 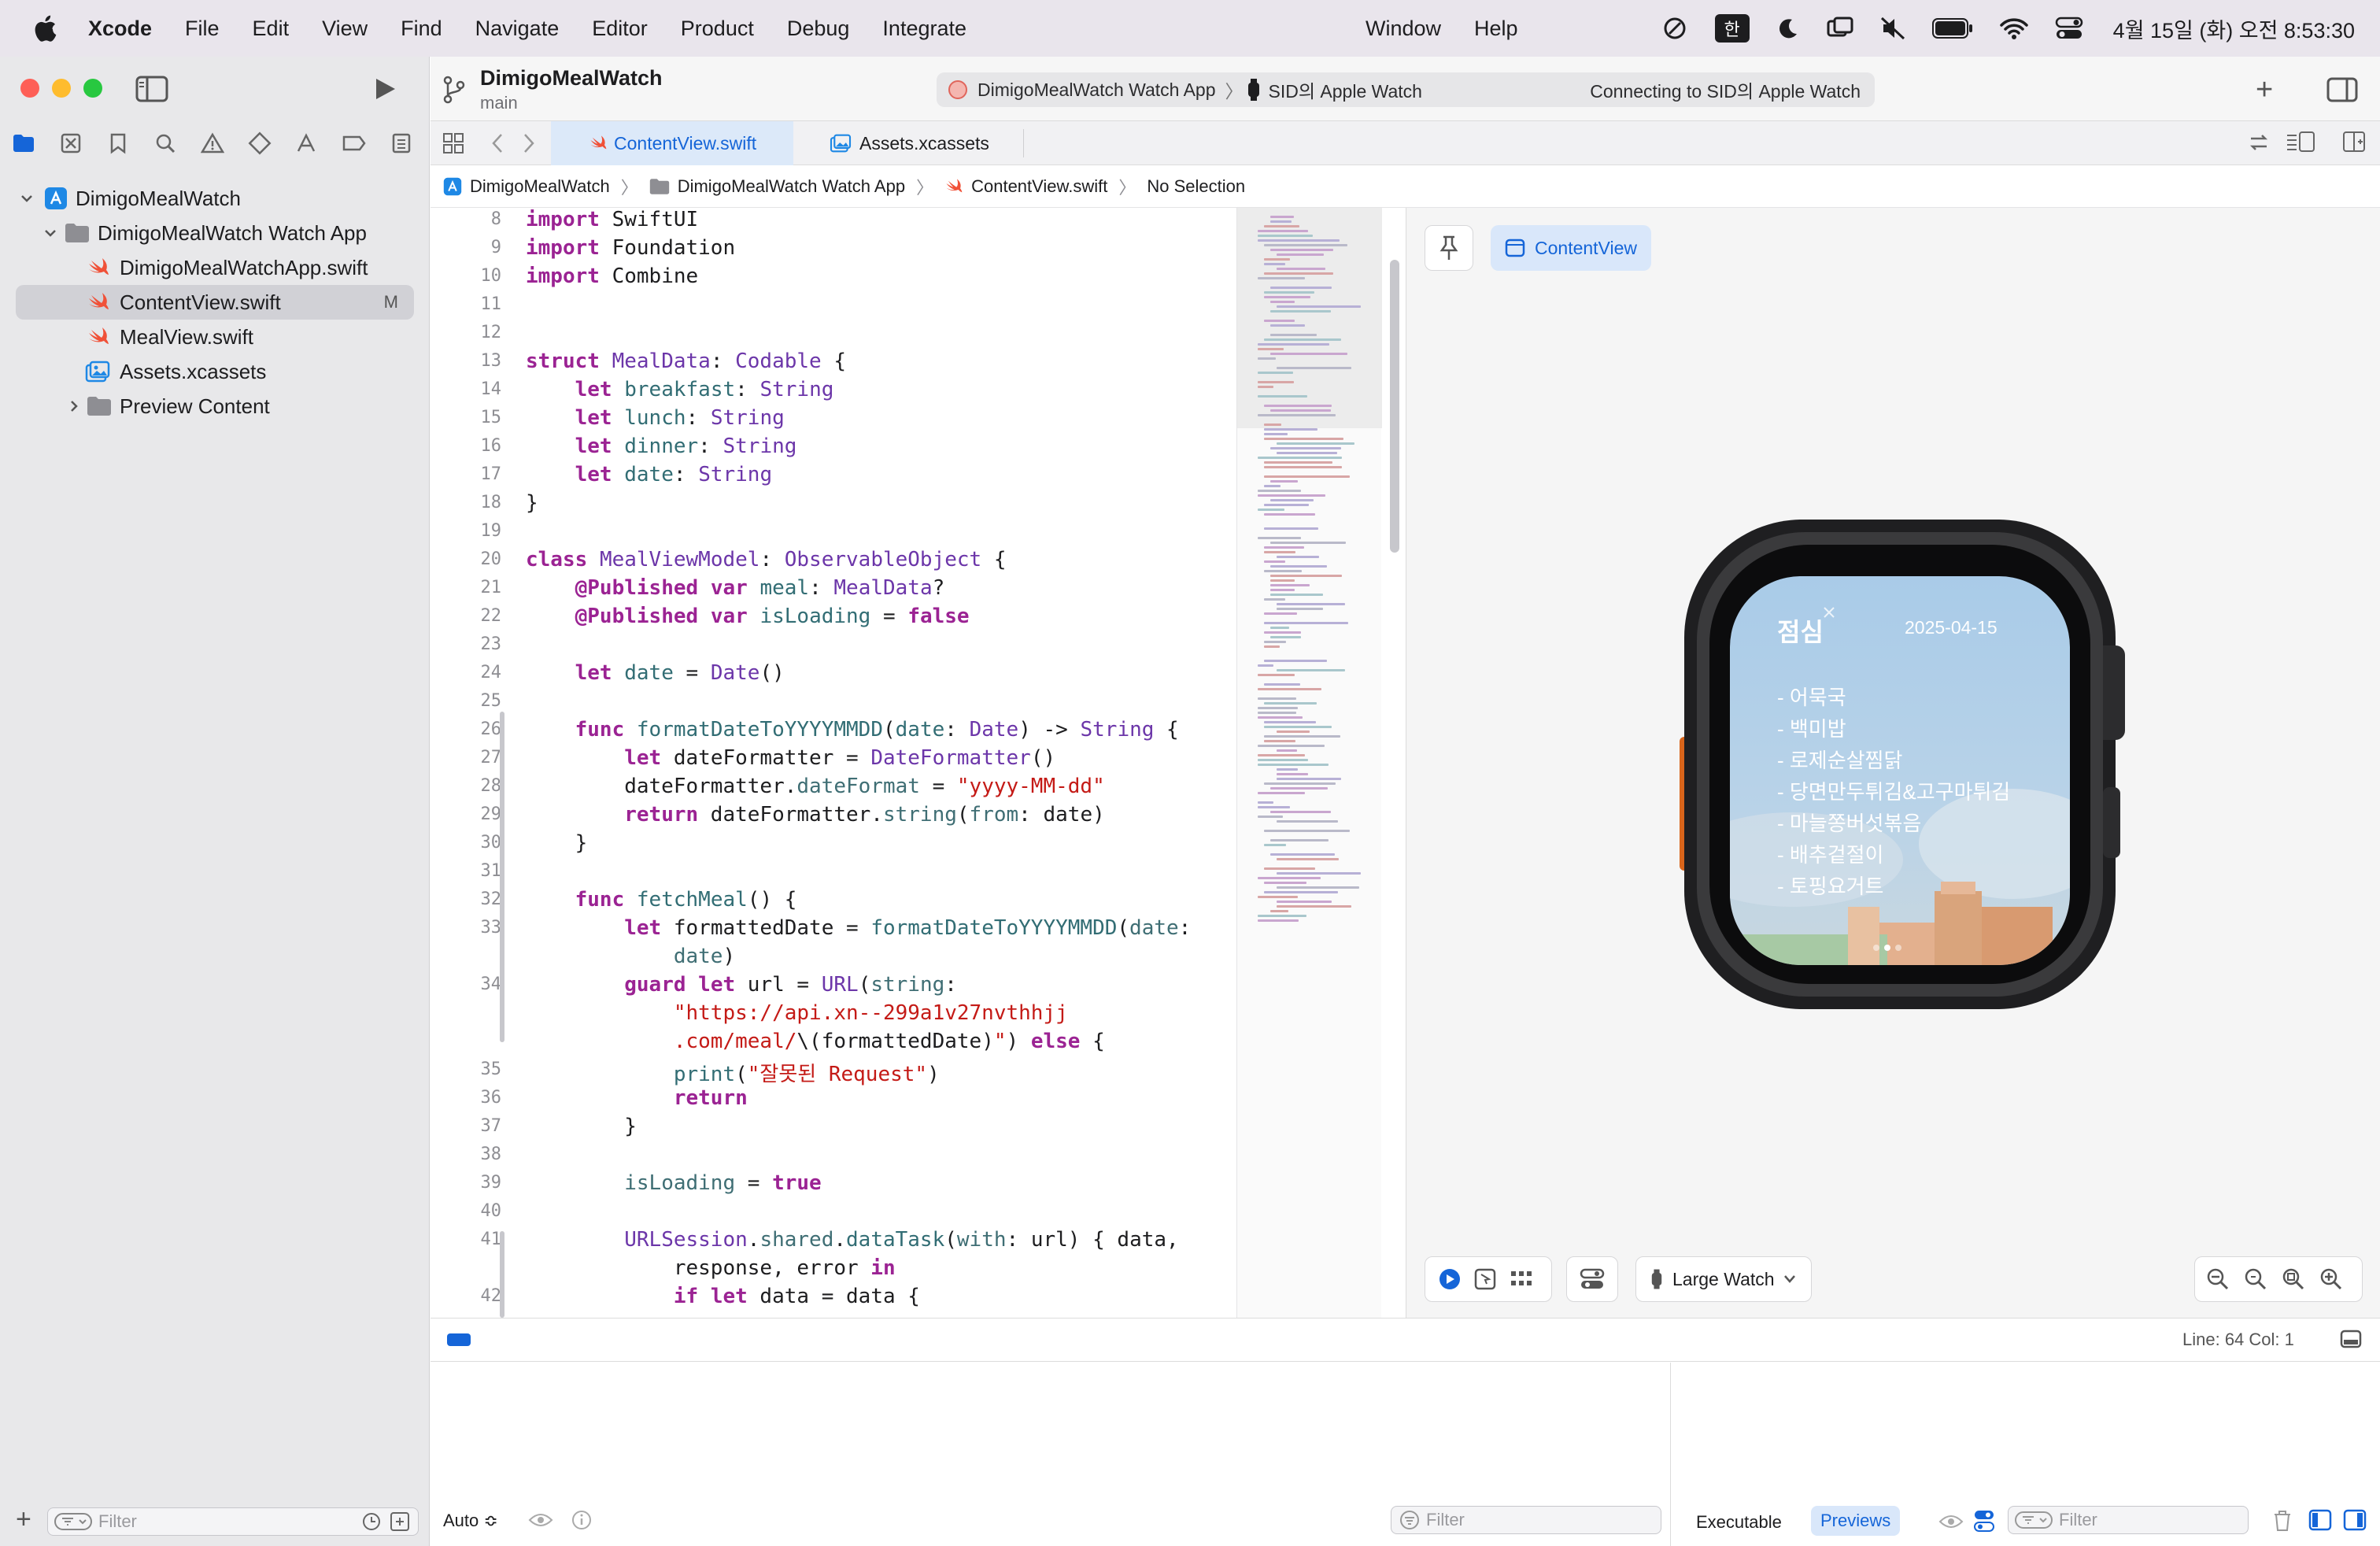 What do you see at coordinates (2234, 28) in the screenshot?
I see `menu-clock: 4월 15일 (화) 오전 8:53:30` at bounding box center [2234, 28].